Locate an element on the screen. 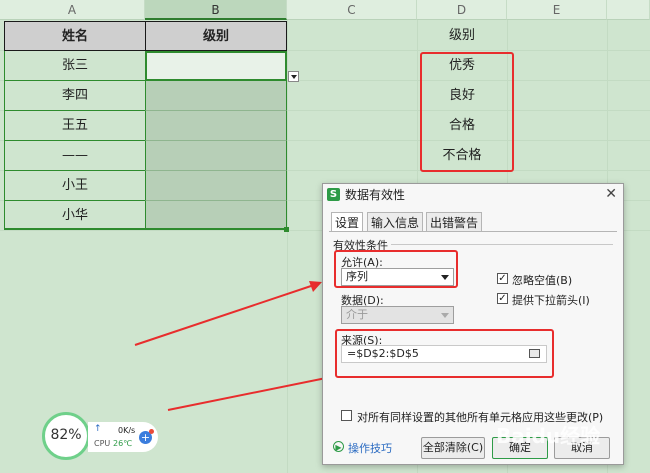  tab-error-alert: 出错警告 is located at coordinates (454, 222).